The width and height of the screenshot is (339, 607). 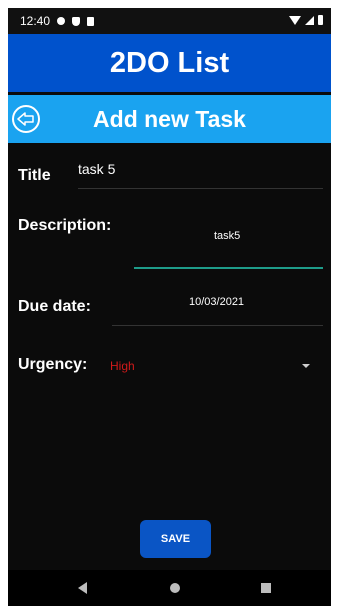 I want to click on app-title-bar: 2DO List, so click(x=169, y=63).